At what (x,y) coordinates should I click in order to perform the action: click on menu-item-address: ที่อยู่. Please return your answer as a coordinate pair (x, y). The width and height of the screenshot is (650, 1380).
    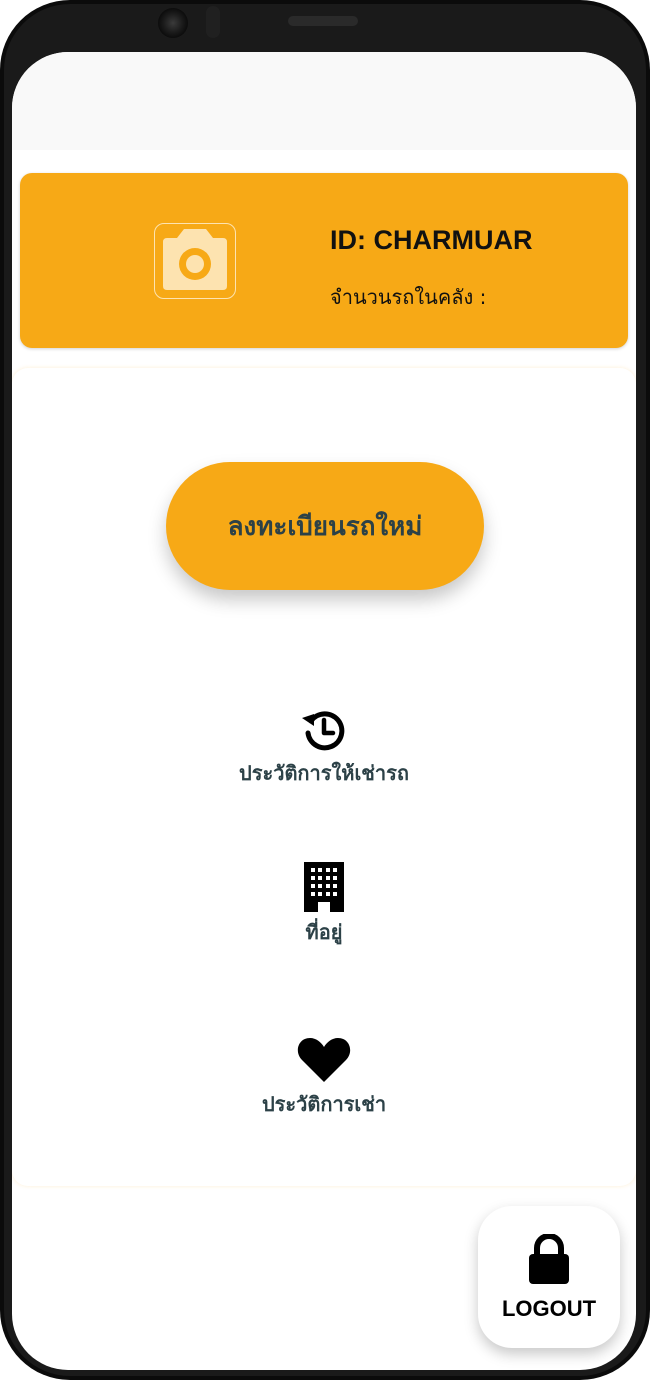
    Looking at the image, I should click on (324, 904).